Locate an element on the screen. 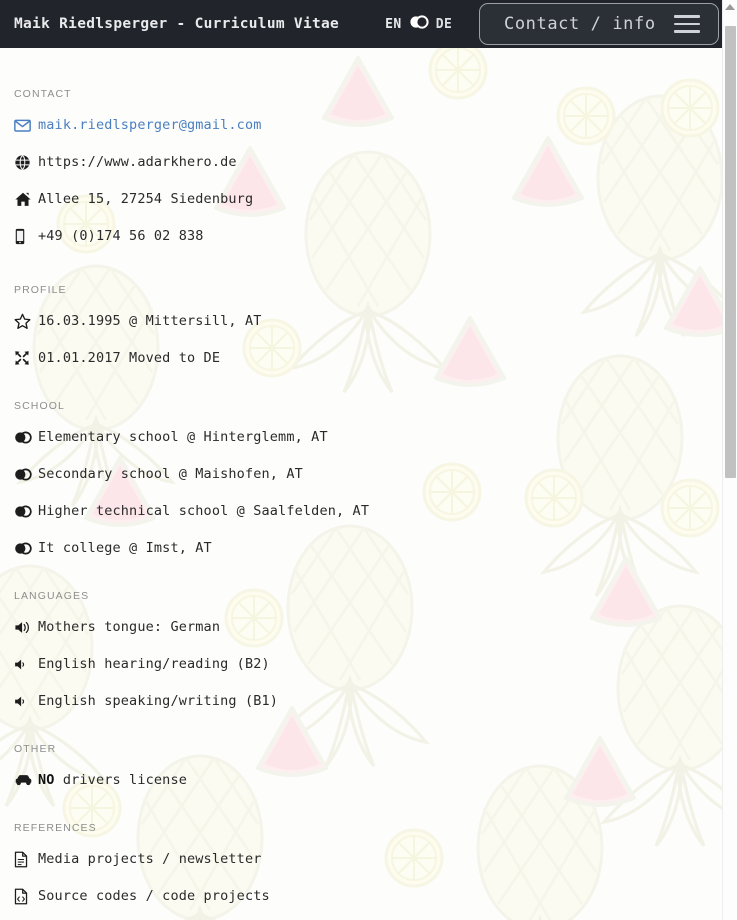 The width and height of the screenshot is (737, 920). cv-entry-text: English hearing/reading (B2) is located at coordinates (154, 664).